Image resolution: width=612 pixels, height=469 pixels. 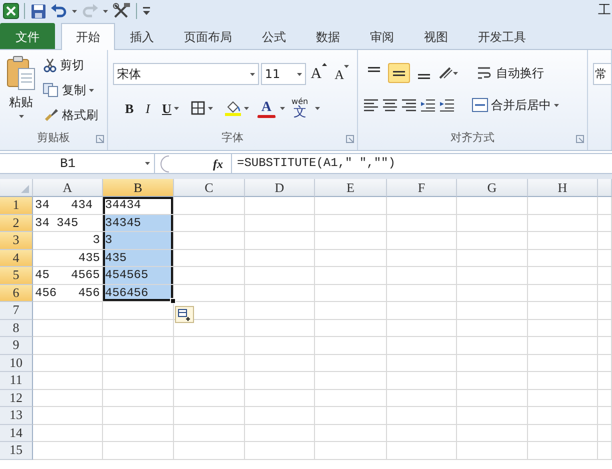 I want to click on bold-button: B, so click(x=129, y=108).